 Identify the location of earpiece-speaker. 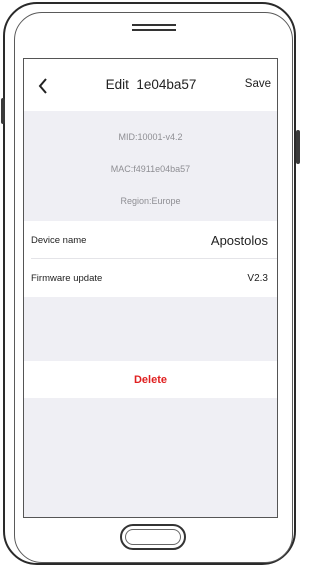
(154, 27).